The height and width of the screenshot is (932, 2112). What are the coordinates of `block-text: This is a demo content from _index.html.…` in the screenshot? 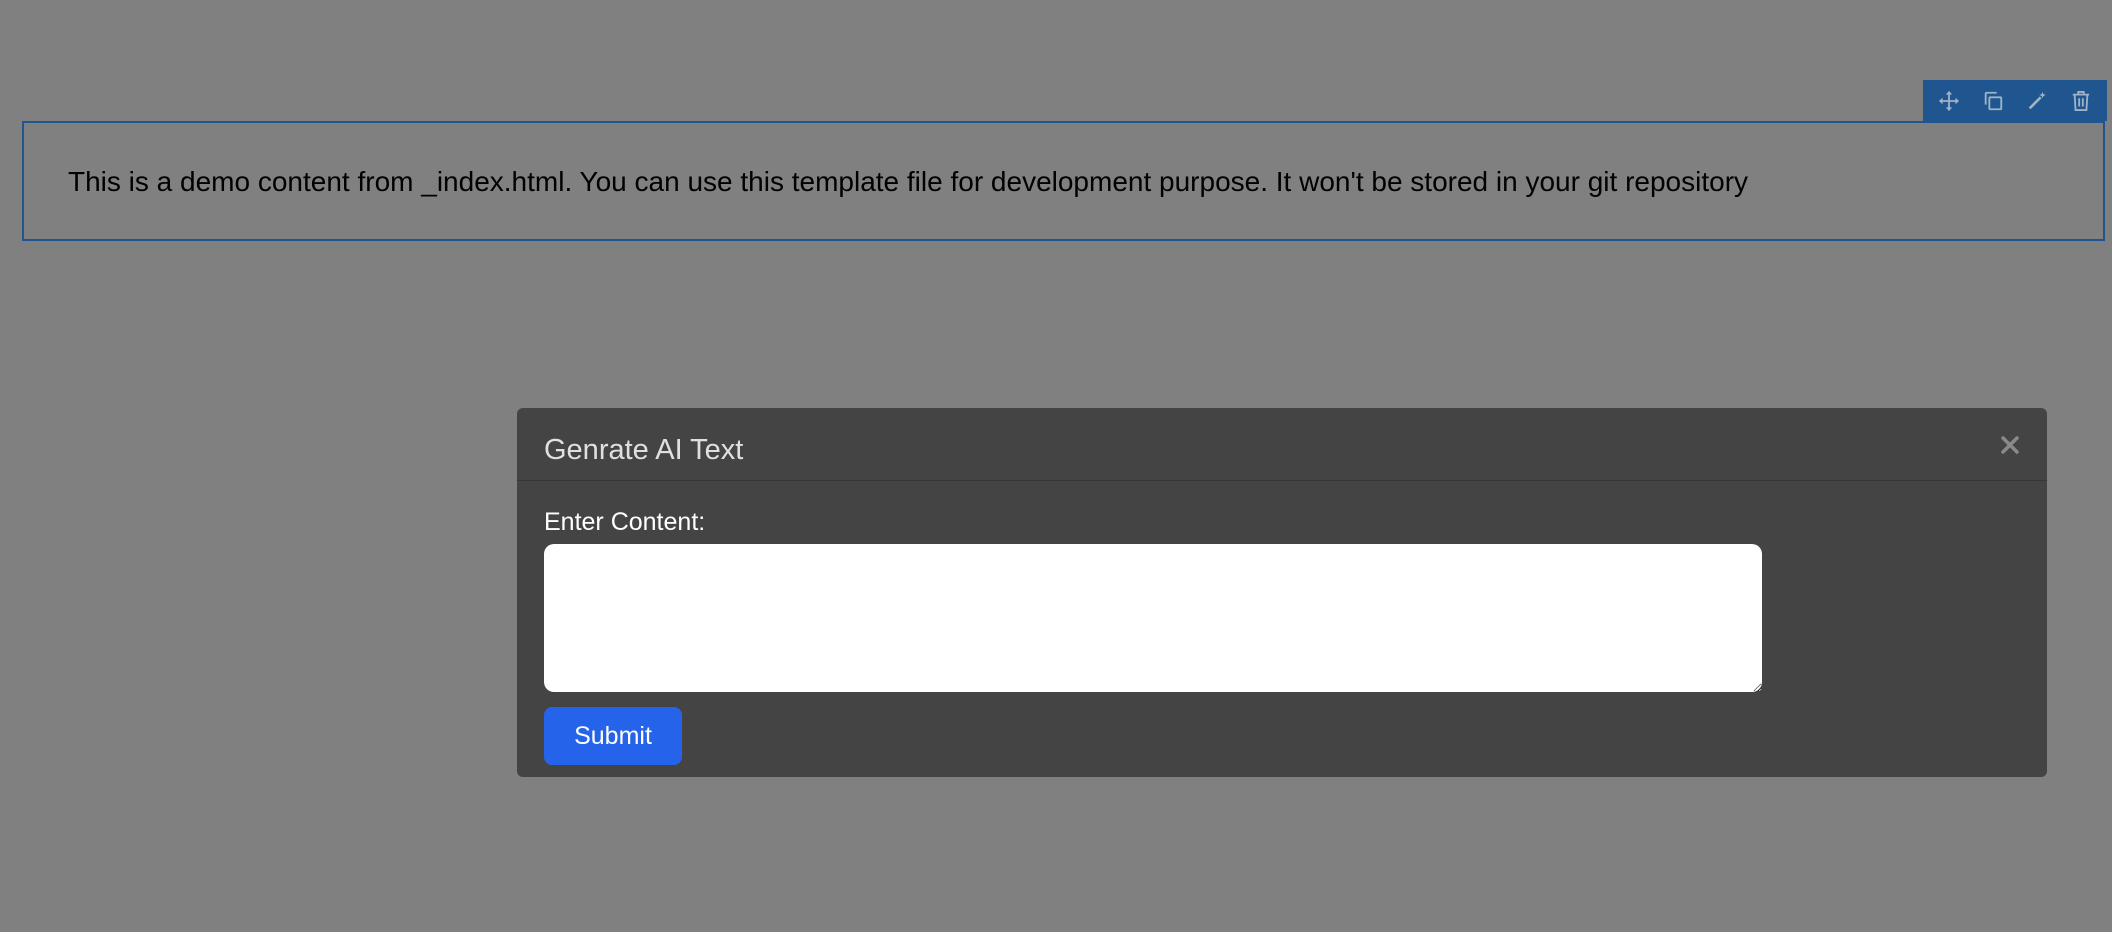 It's located at (908, 182).